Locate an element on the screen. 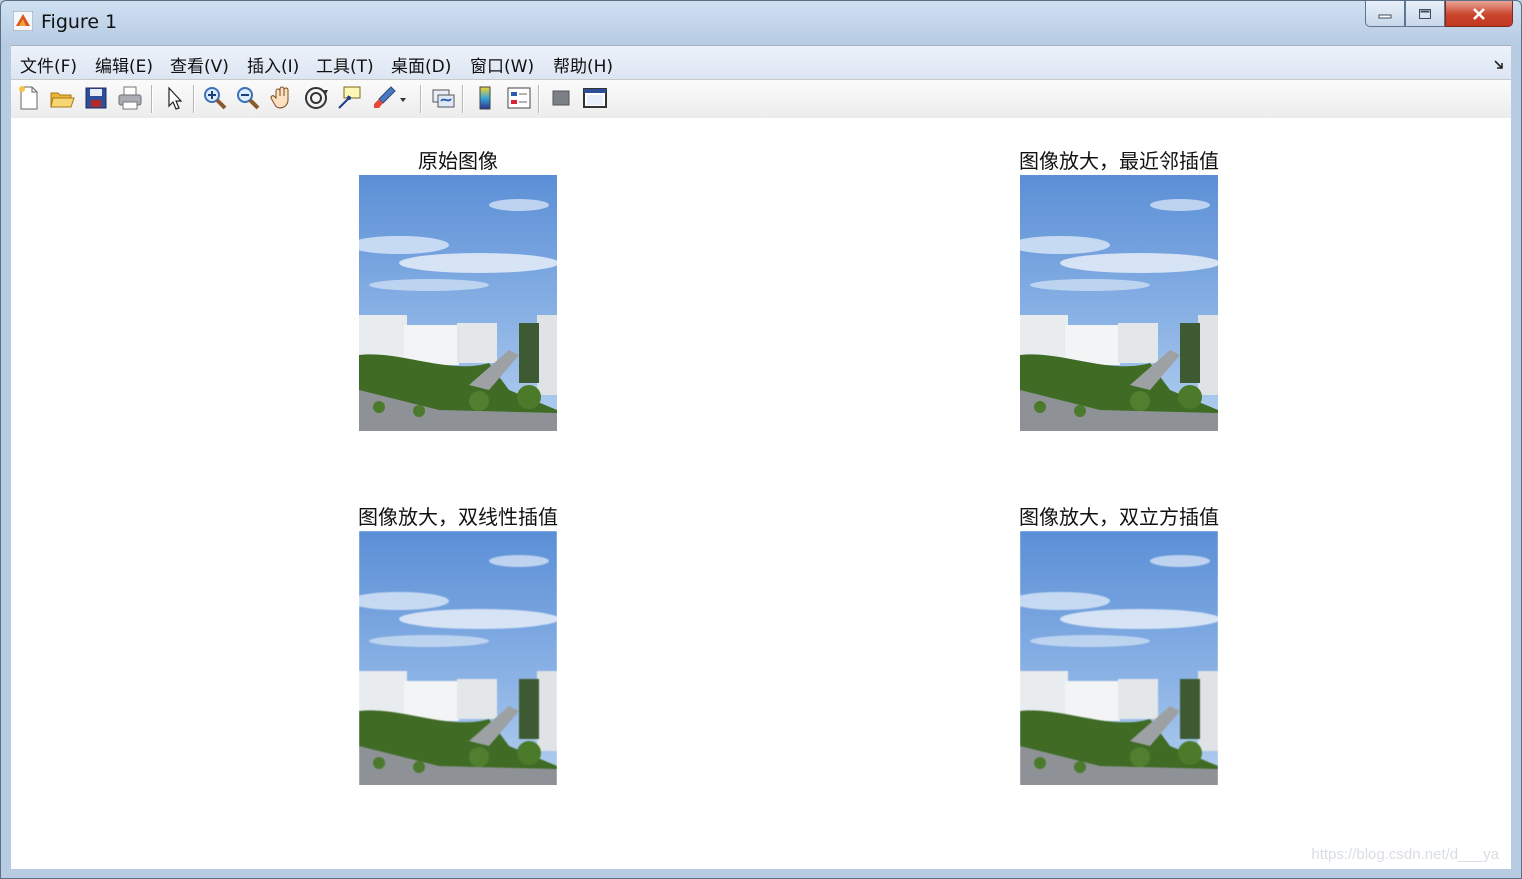 This screenshot has height=879, width=1522. hide-plot-tools-button is located at coordinates (561, 98).